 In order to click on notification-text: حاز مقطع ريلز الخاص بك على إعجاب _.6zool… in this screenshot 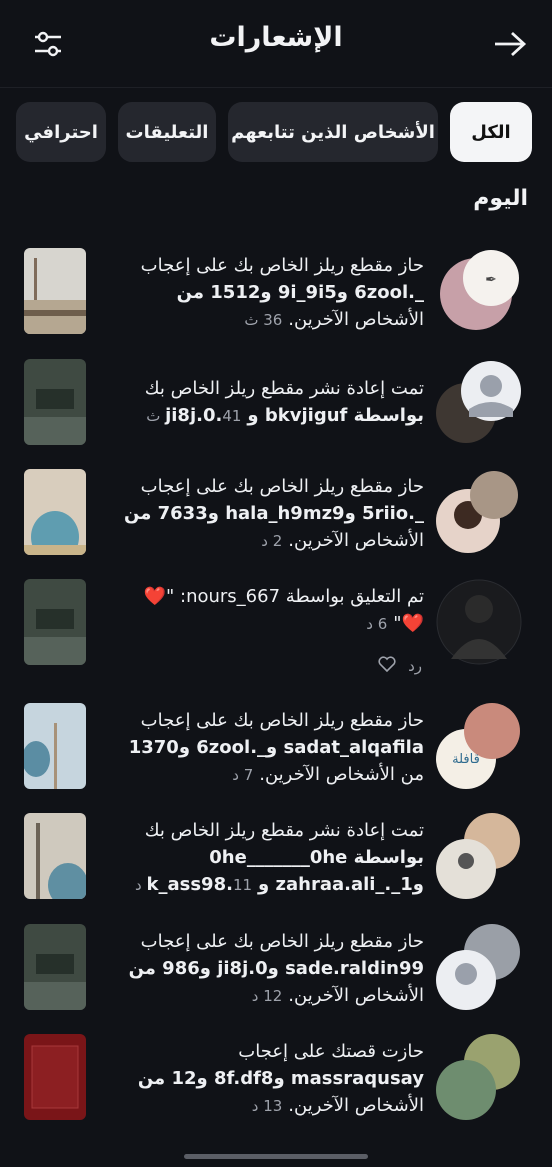, I will do `click(282, 292)`.